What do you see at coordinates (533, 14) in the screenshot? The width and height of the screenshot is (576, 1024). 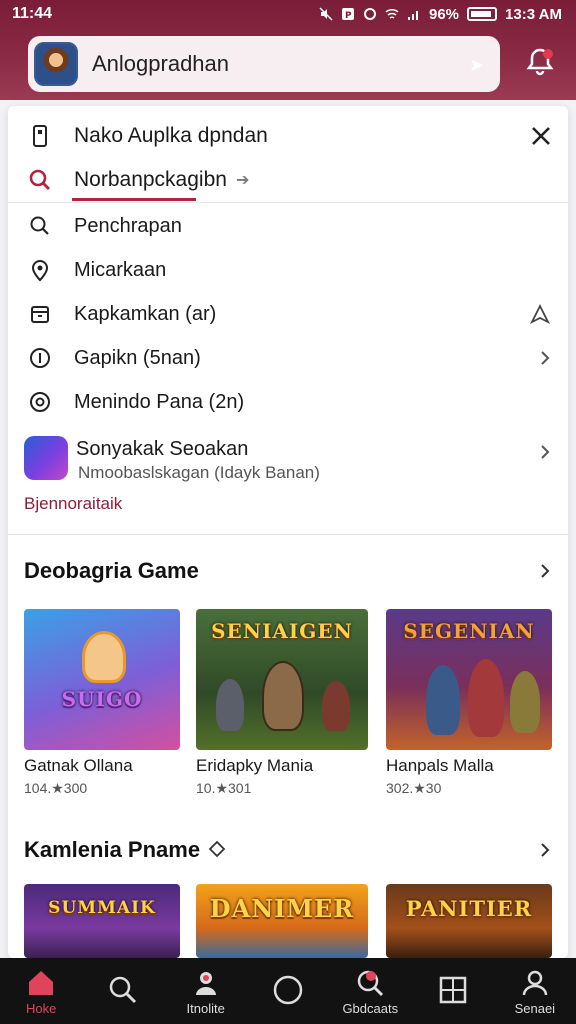 I see `status-clock: 13:3 AM` at bounding box center [533, 14].